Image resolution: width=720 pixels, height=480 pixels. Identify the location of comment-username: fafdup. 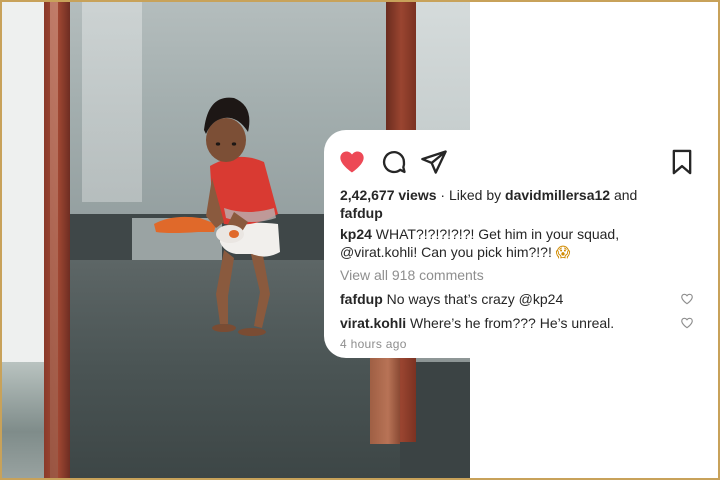
(361, 299).